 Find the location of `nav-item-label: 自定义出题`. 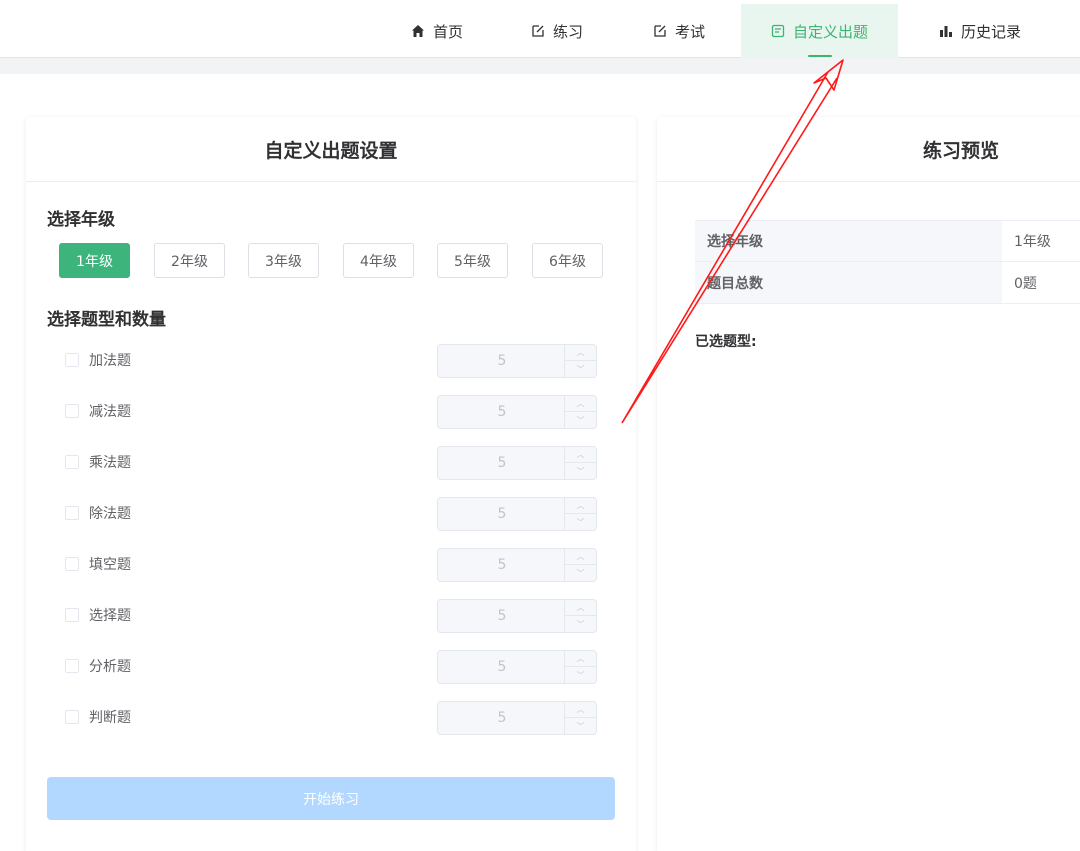

nav-item-label: 自定义出题 is located at coordinates (830, 31).